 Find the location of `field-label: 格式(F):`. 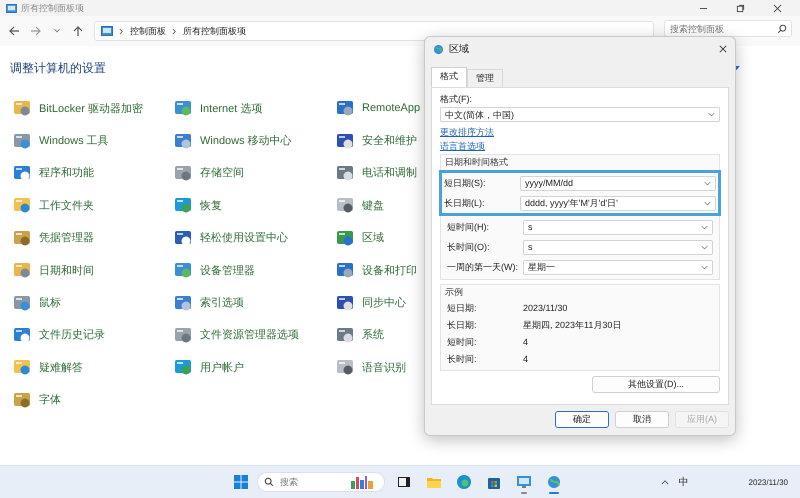

field-label: 格式(F): is located at coordinates (456, 99).